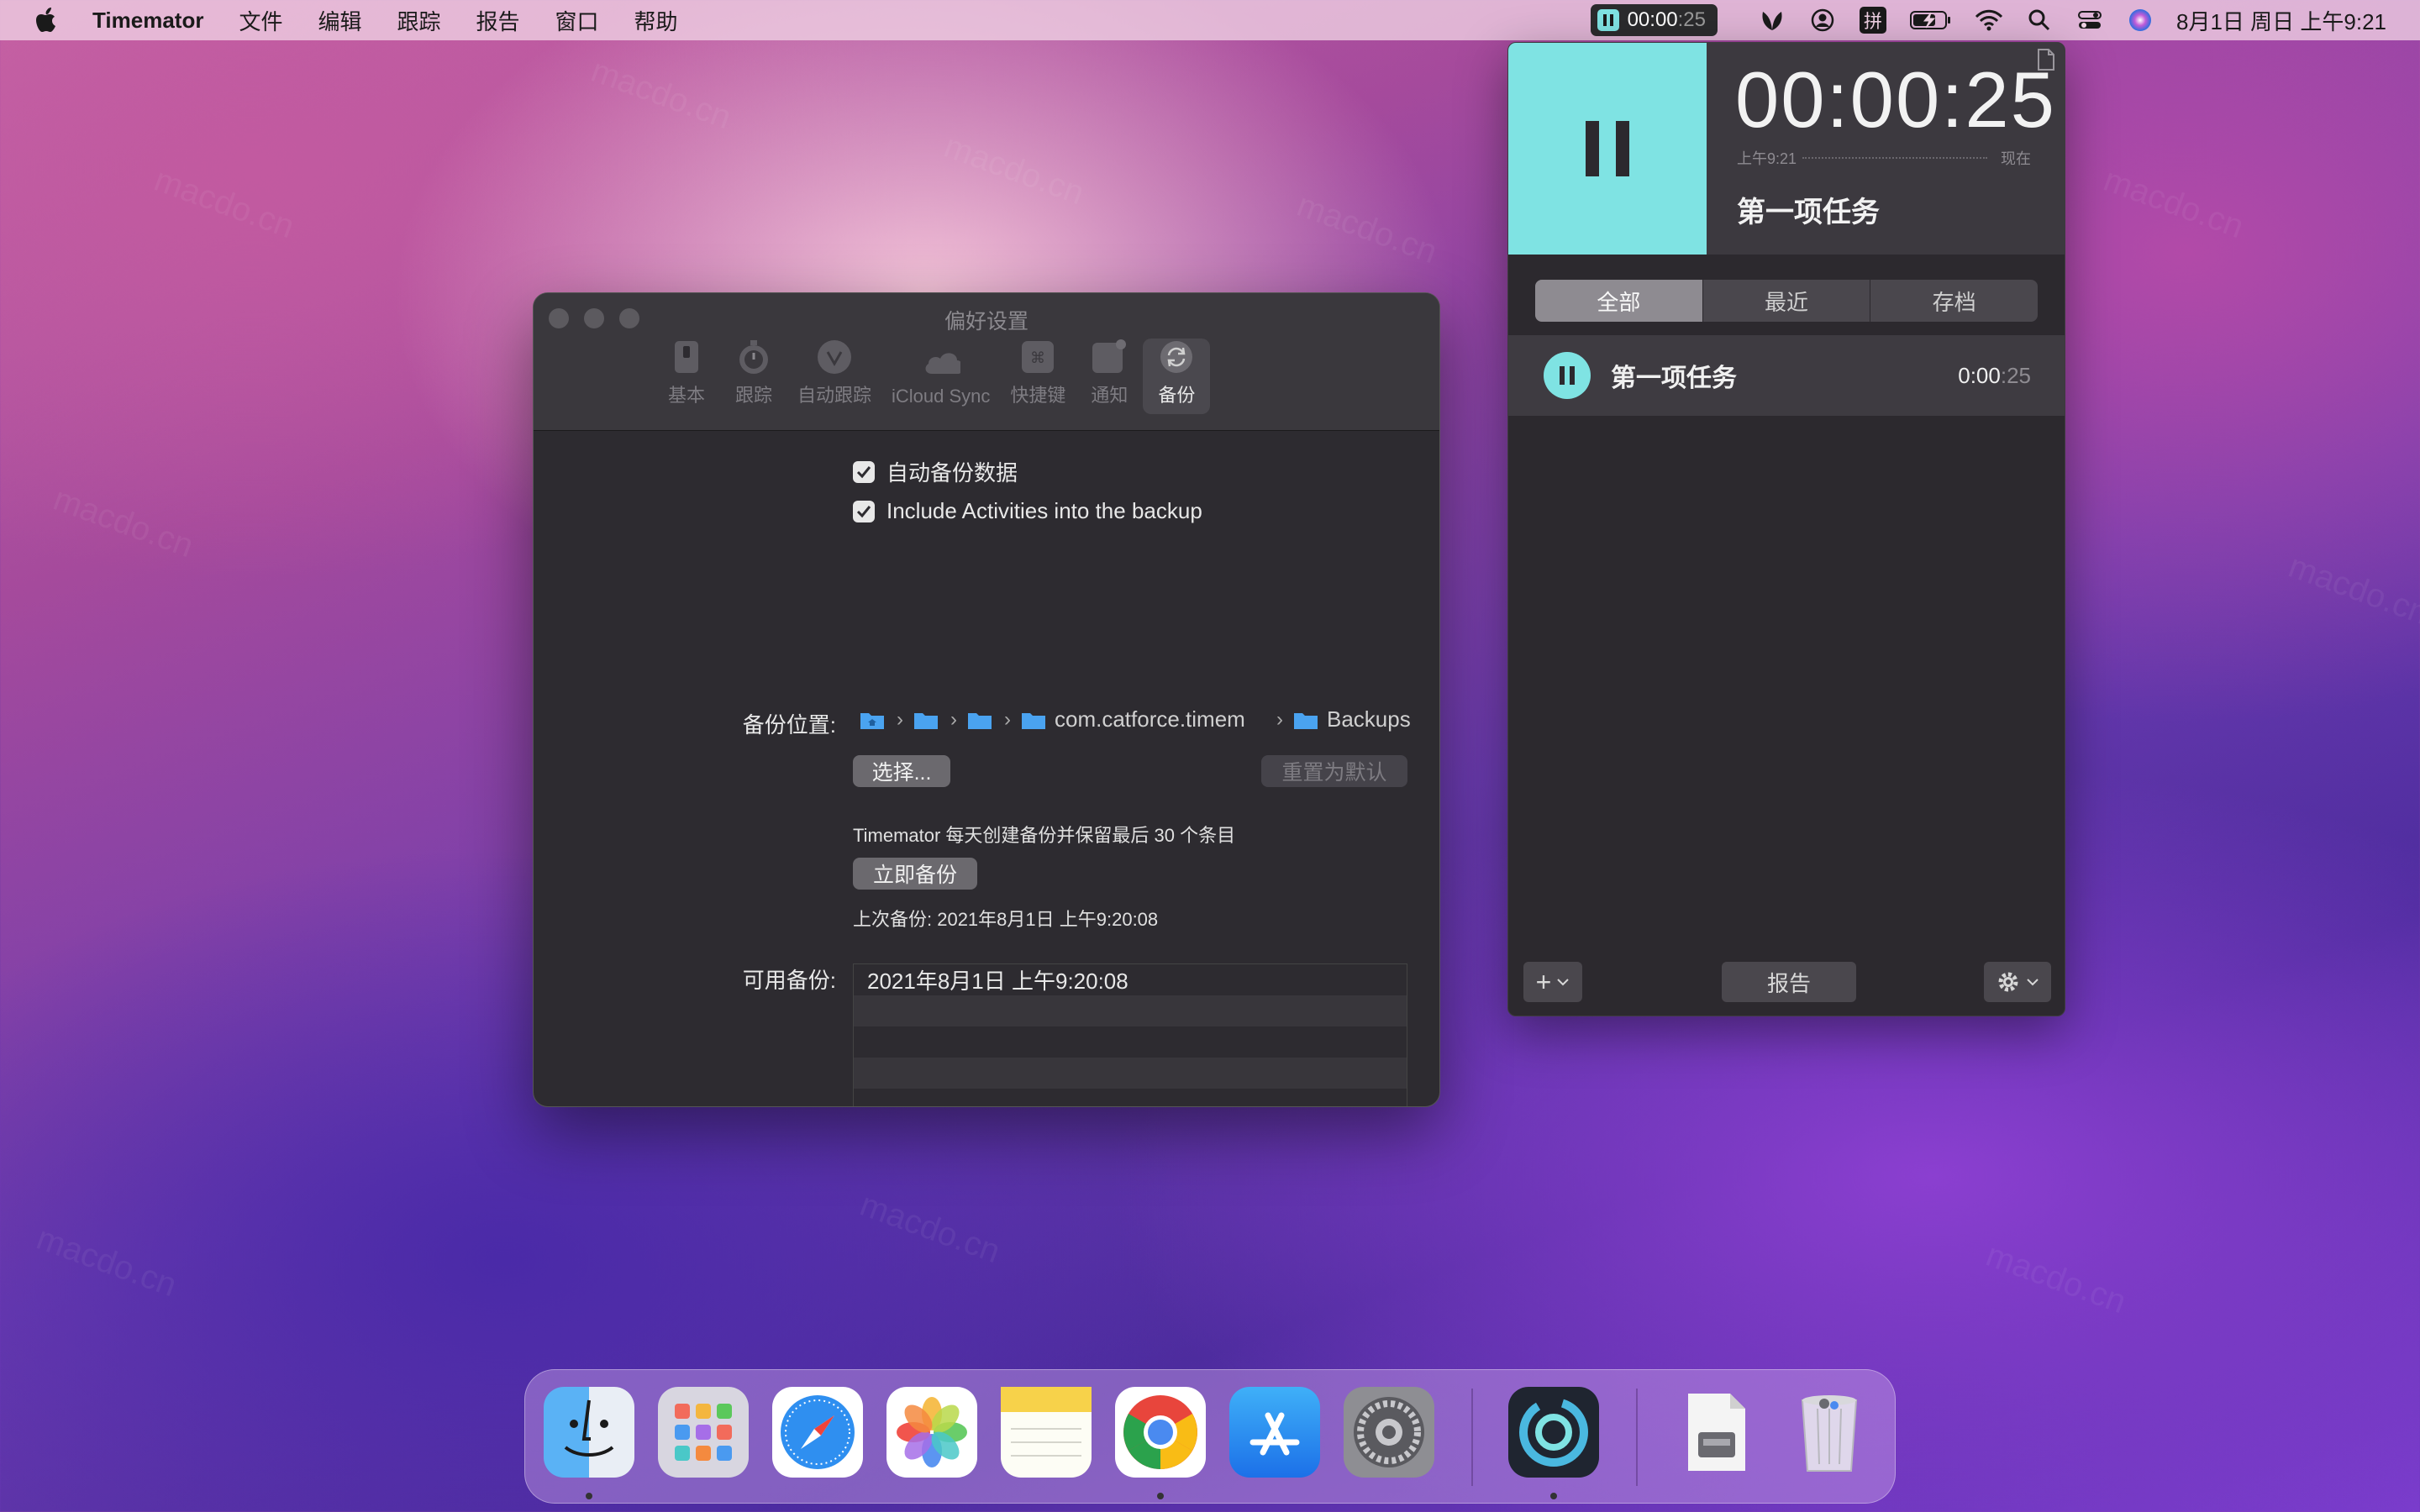  I want to click on tab-tracking: 跟踪, so click(753, 376).